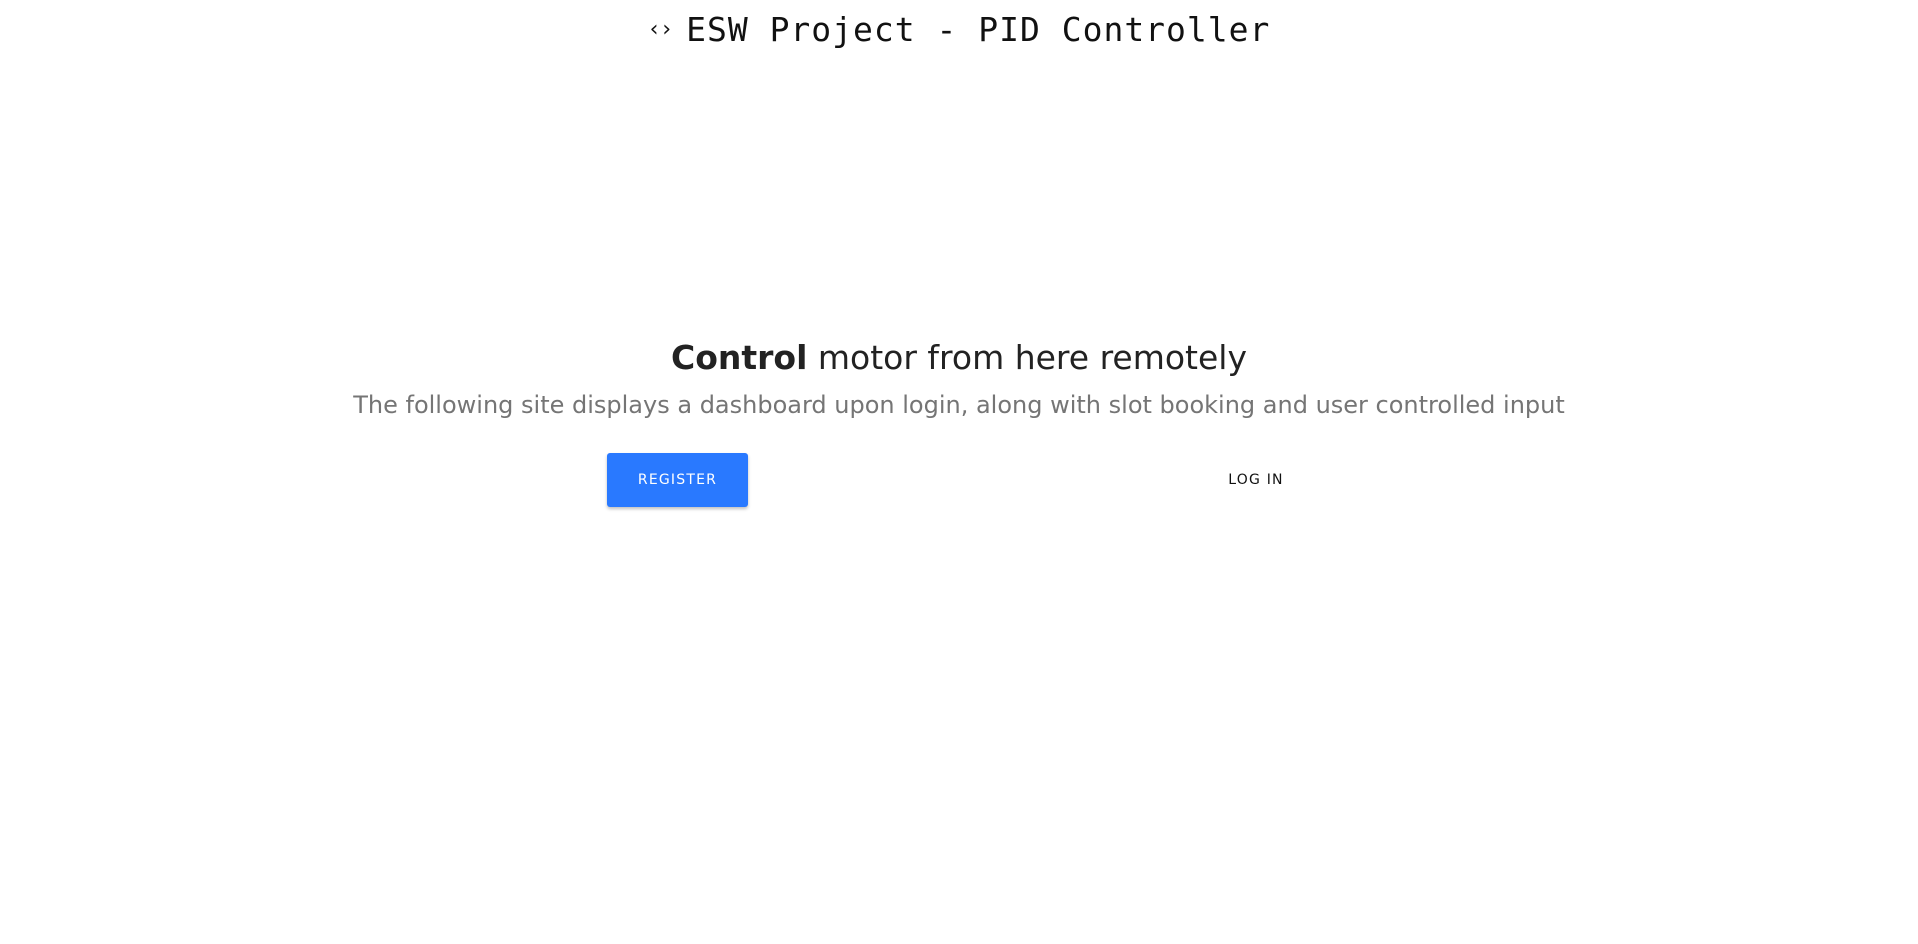 This screenshot has height=944, width=1918. Describe the element at coordinates (739, 357) in the screenshot. I see `hero-heading-strong: Control` at that location.